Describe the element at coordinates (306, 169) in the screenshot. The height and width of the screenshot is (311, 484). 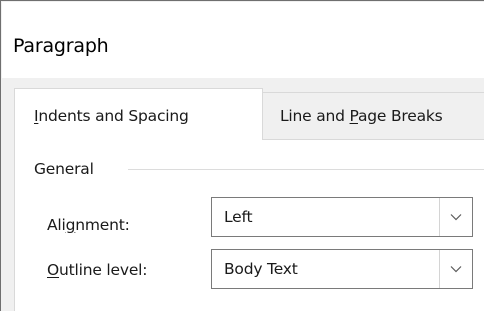
I see `group-divider` at that location.